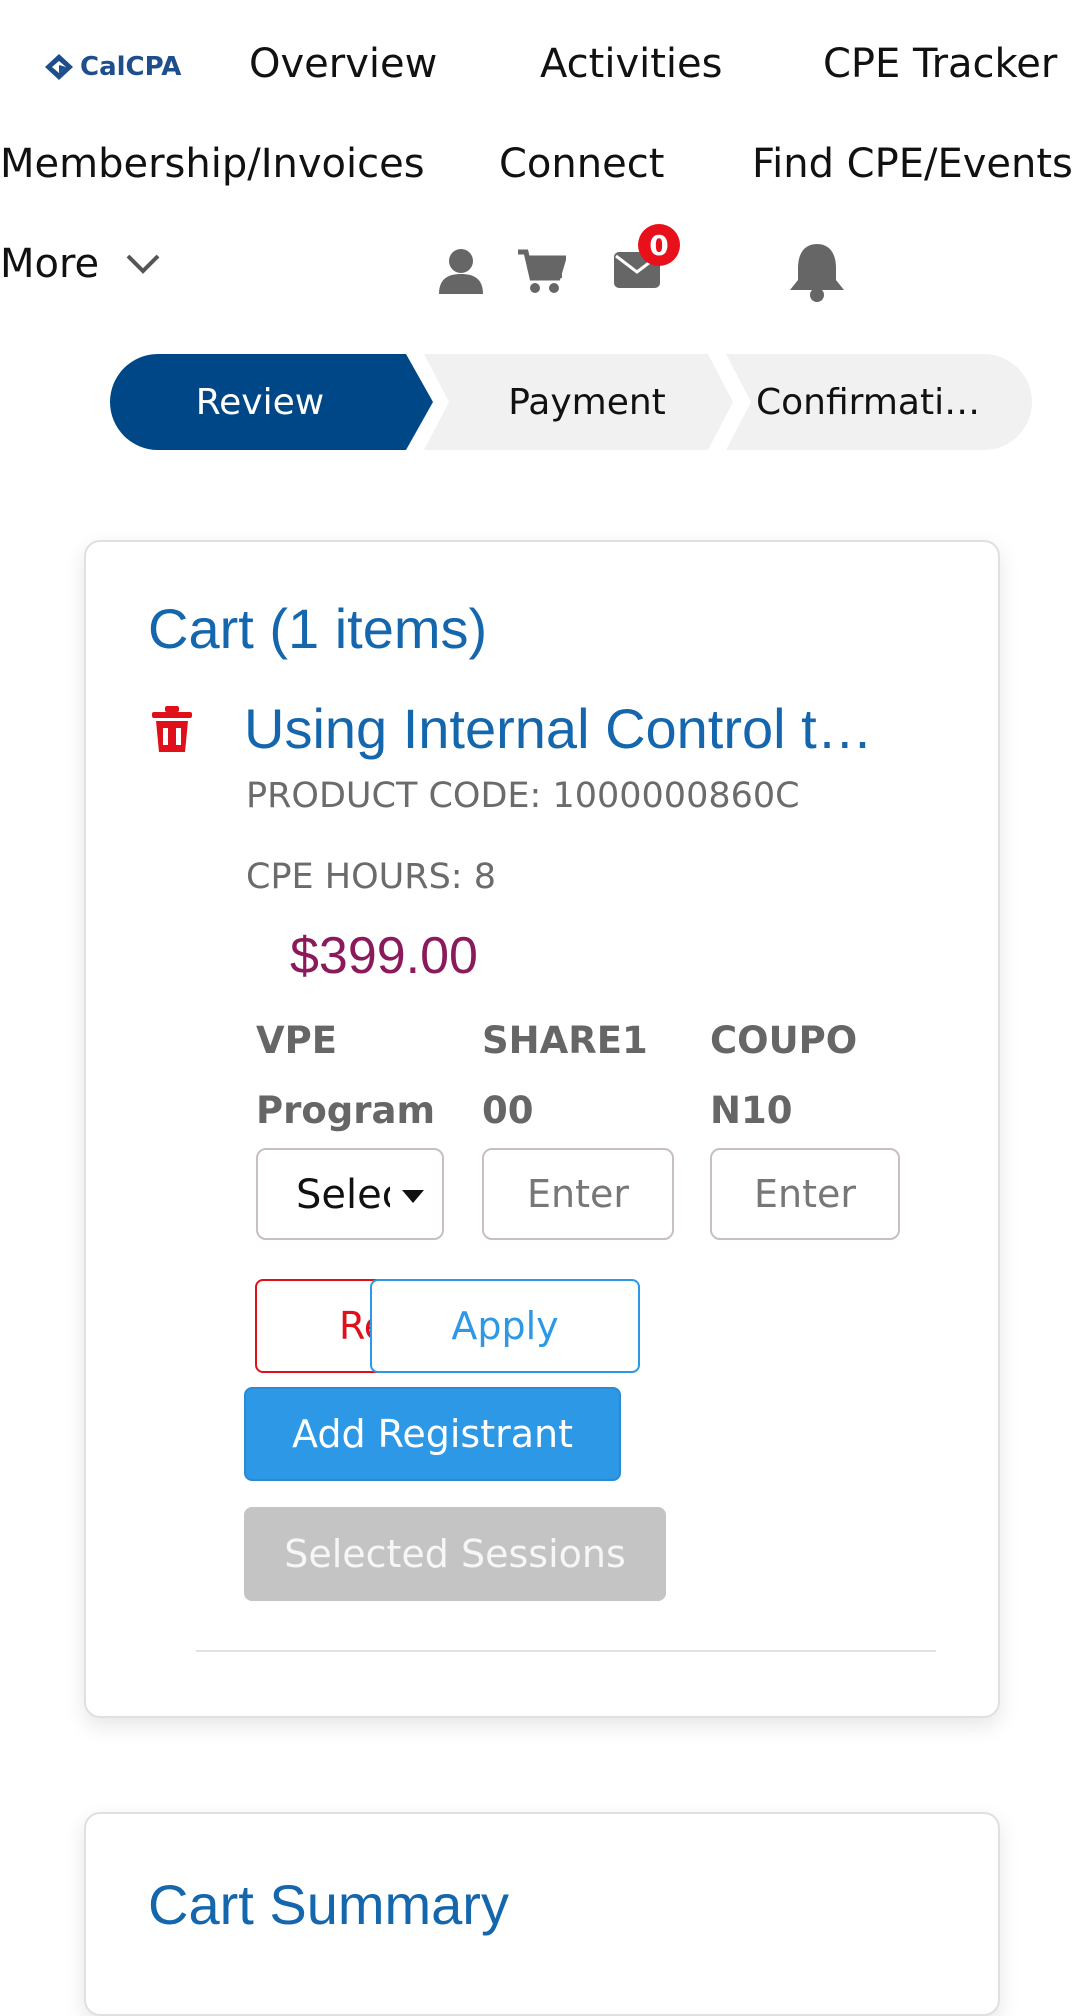 Image resolution: width=1080 pixels, height=2016 pixels. What do you see at coordinates (541, 271) in the screenshot?
I see `cart-icon` at bounding box center [541, 271].